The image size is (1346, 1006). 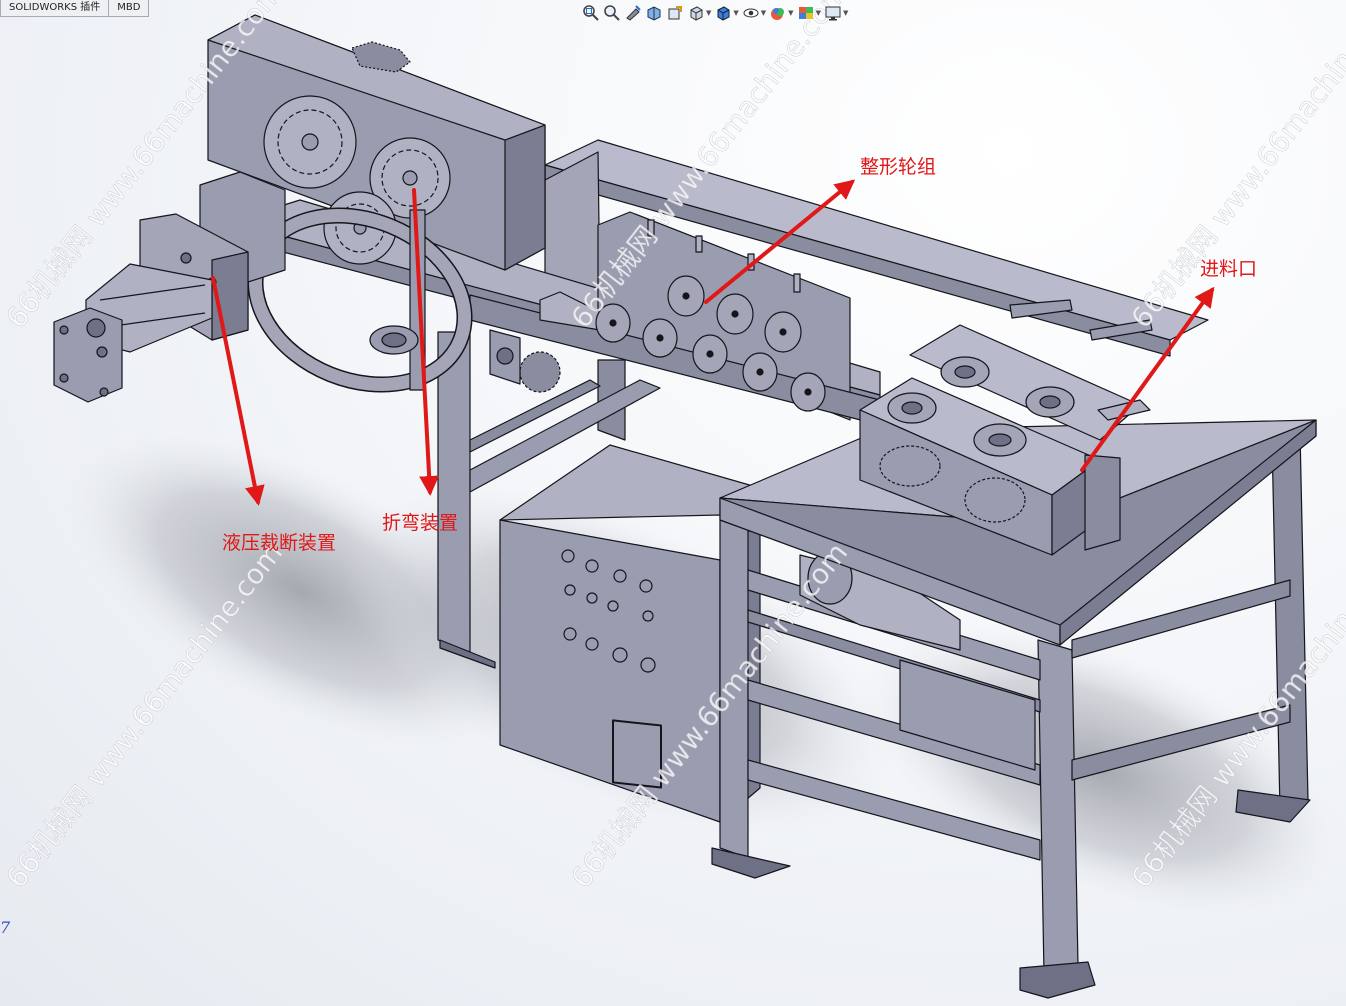 I want to click on hide-show-items-button: ▼, so click(x=754, y=13).